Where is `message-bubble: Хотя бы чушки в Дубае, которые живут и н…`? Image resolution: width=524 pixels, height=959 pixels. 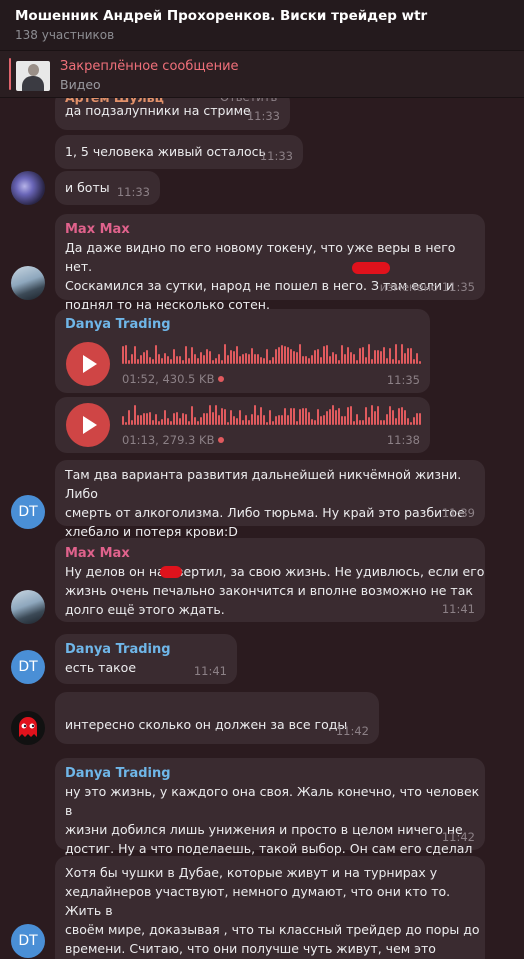
message-bubble: Хотя бы чушки в Дубае, которые живут и н… is located at coordinates (270, 907).